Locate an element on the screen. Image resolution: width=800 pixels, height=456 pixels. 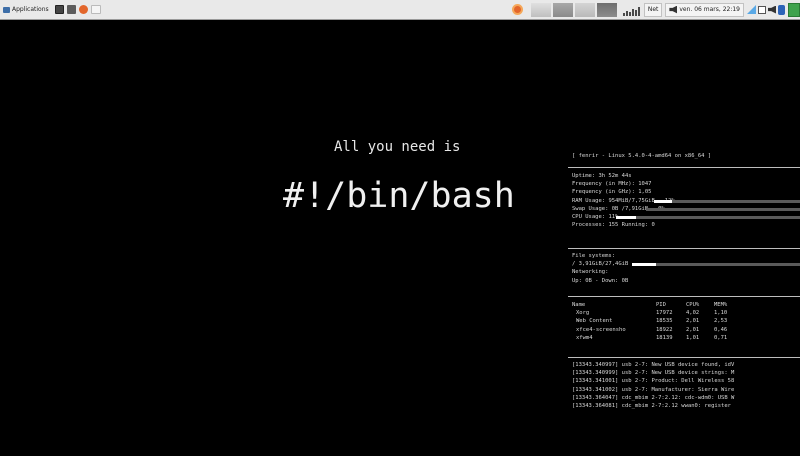
networking-rates: Up: 0B - Down: 0B is located at coordinates (600, 280).